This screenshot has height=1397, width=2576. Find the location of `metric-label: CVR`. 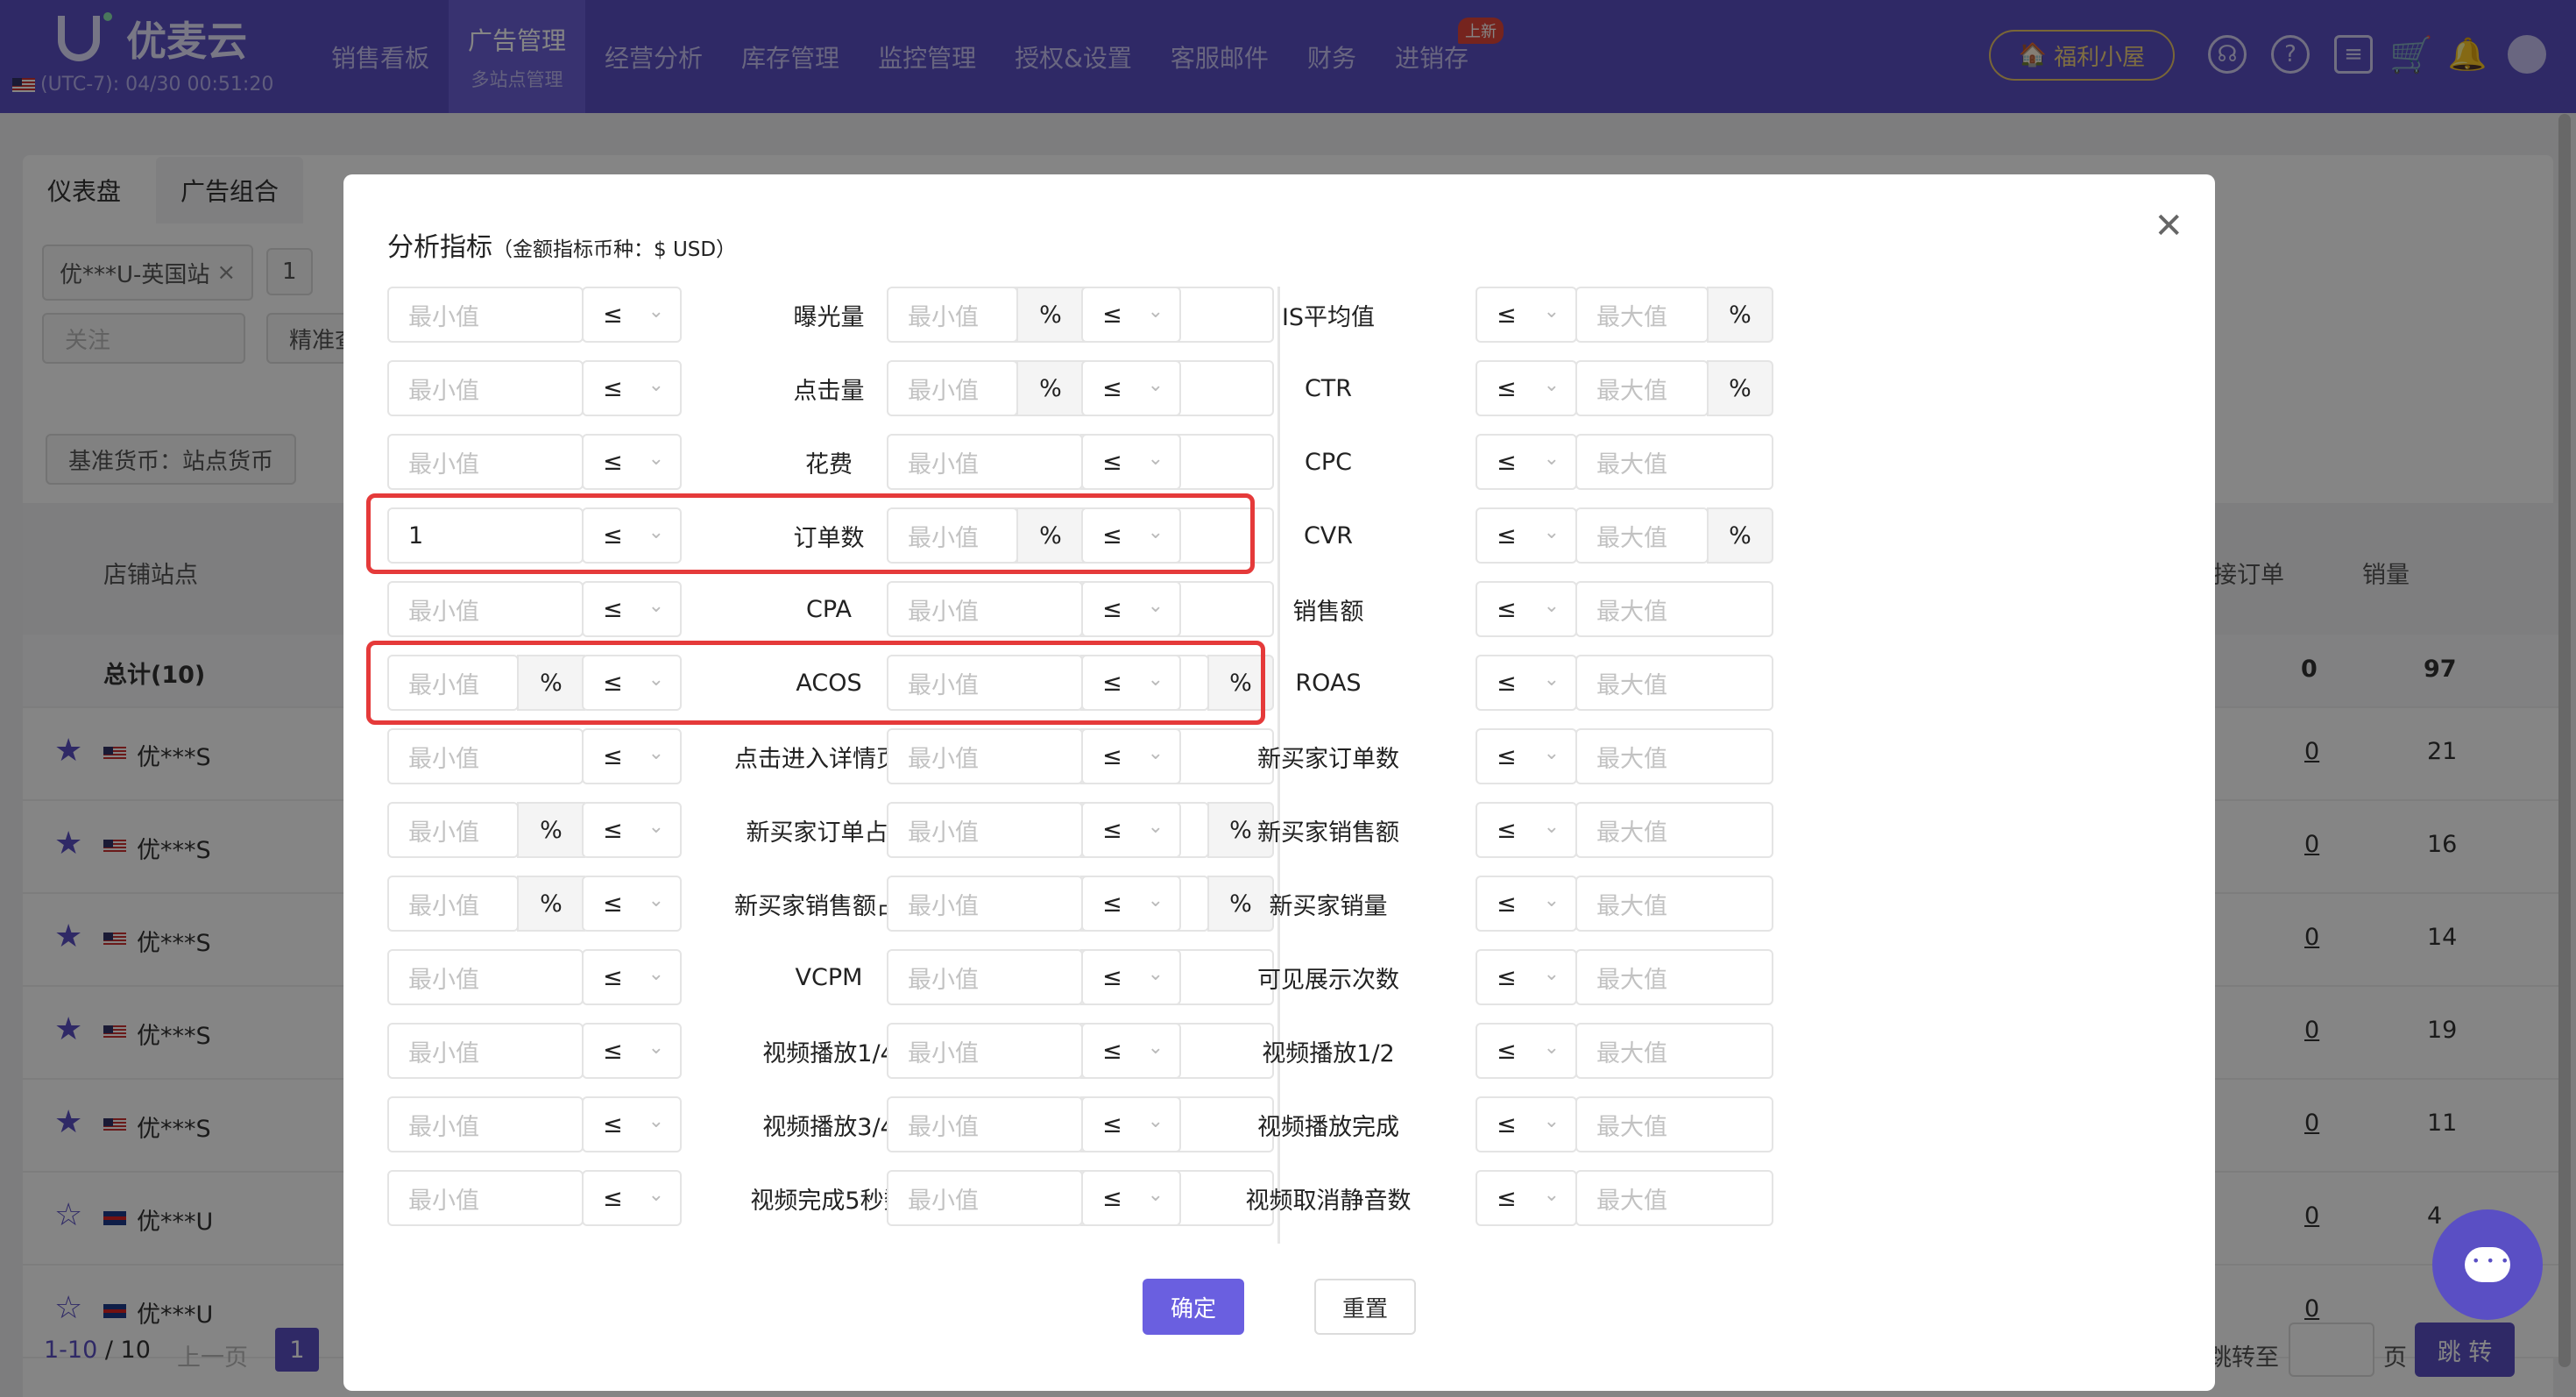

metric-label: CVR is located at coordinates (1328, 535).